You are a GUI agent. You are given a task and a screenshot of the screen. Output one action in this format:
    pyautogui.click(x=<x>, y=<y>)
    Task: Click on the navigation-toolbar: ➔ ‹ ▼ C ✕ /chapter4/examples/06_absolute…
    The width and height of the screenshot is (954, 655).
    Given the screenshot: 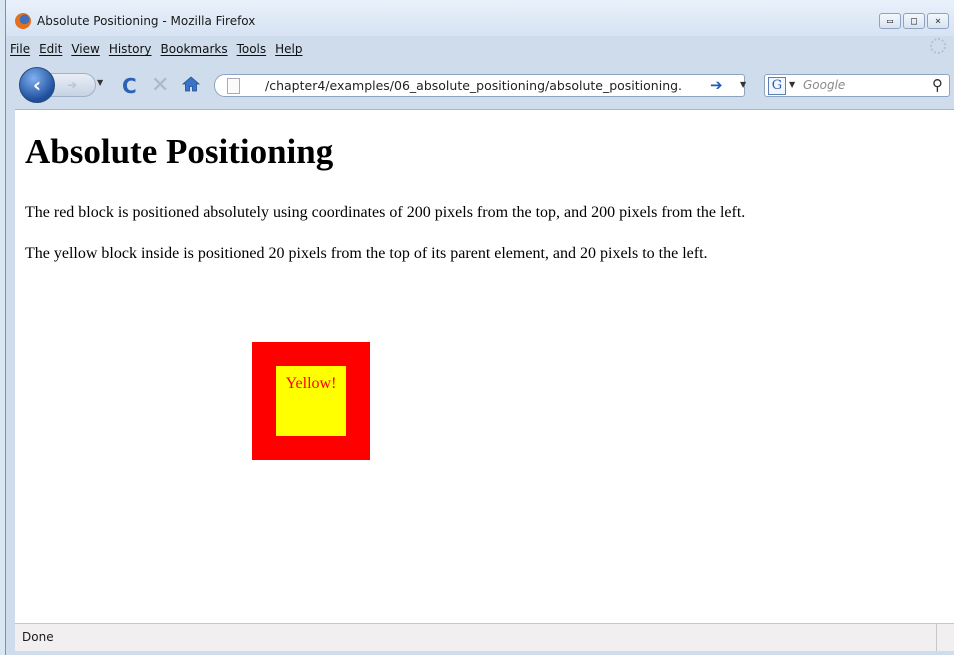 What is the action you would take?
    pyautogui.click(x=480, y=82)
    